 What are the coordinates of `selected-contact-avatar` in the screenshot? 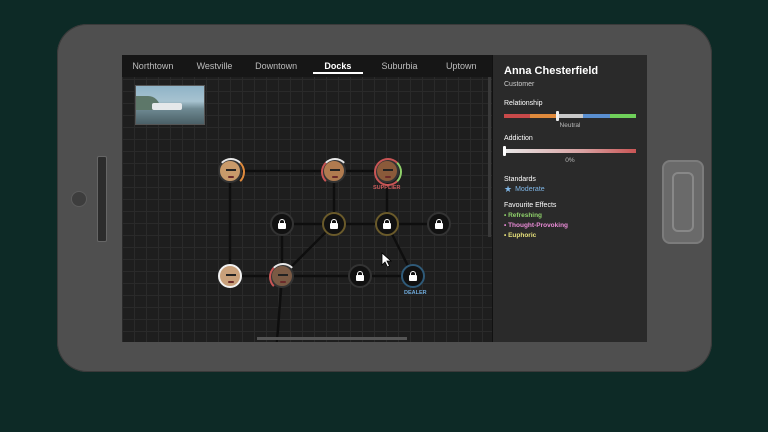 It's located at (230, 276).